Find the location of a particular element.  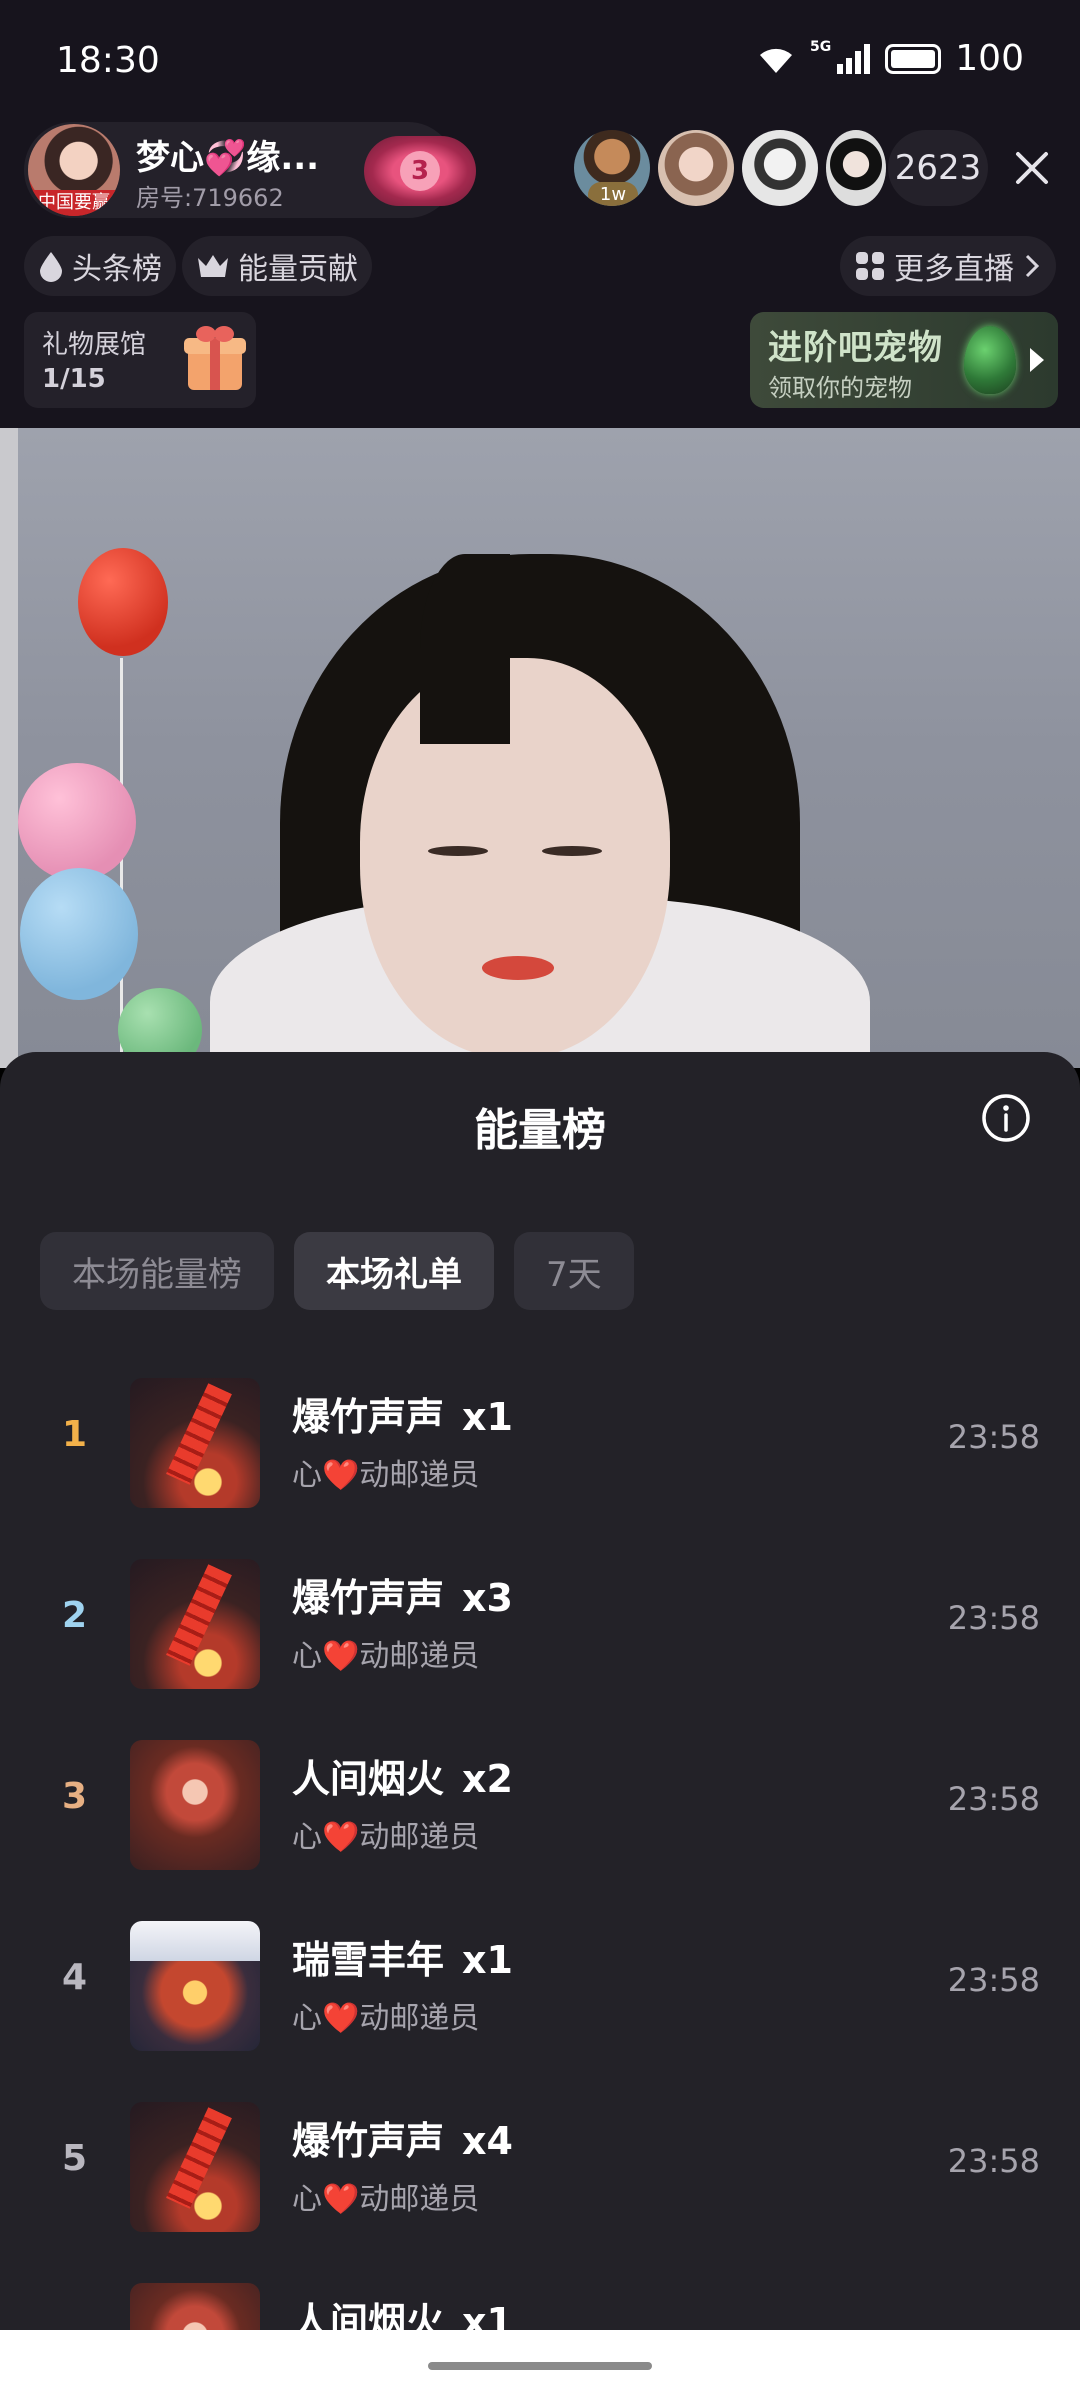

blue-balloon is located at coordinates (79, 934).